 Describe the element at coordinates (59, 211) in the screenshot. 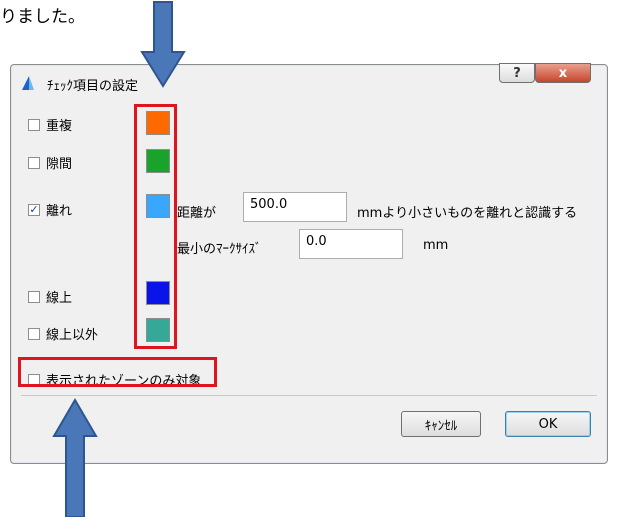

I see `separation-label: 離れ` at that location.